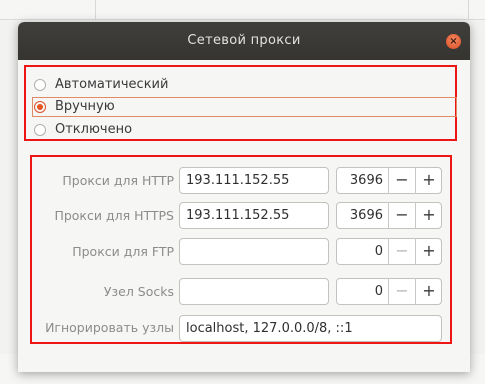 The height and width of the screenshot is (384, 485). Describe the element at coordinates (360, 291) in the screenshot. I see `socks-port-value: 0` at that location.